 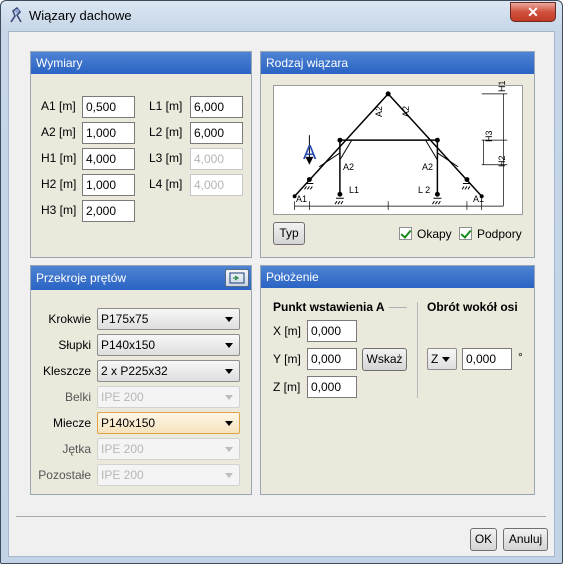 I want to click on rodzaj-header: Rodzaj wiązara, so click(x=397, y=63).